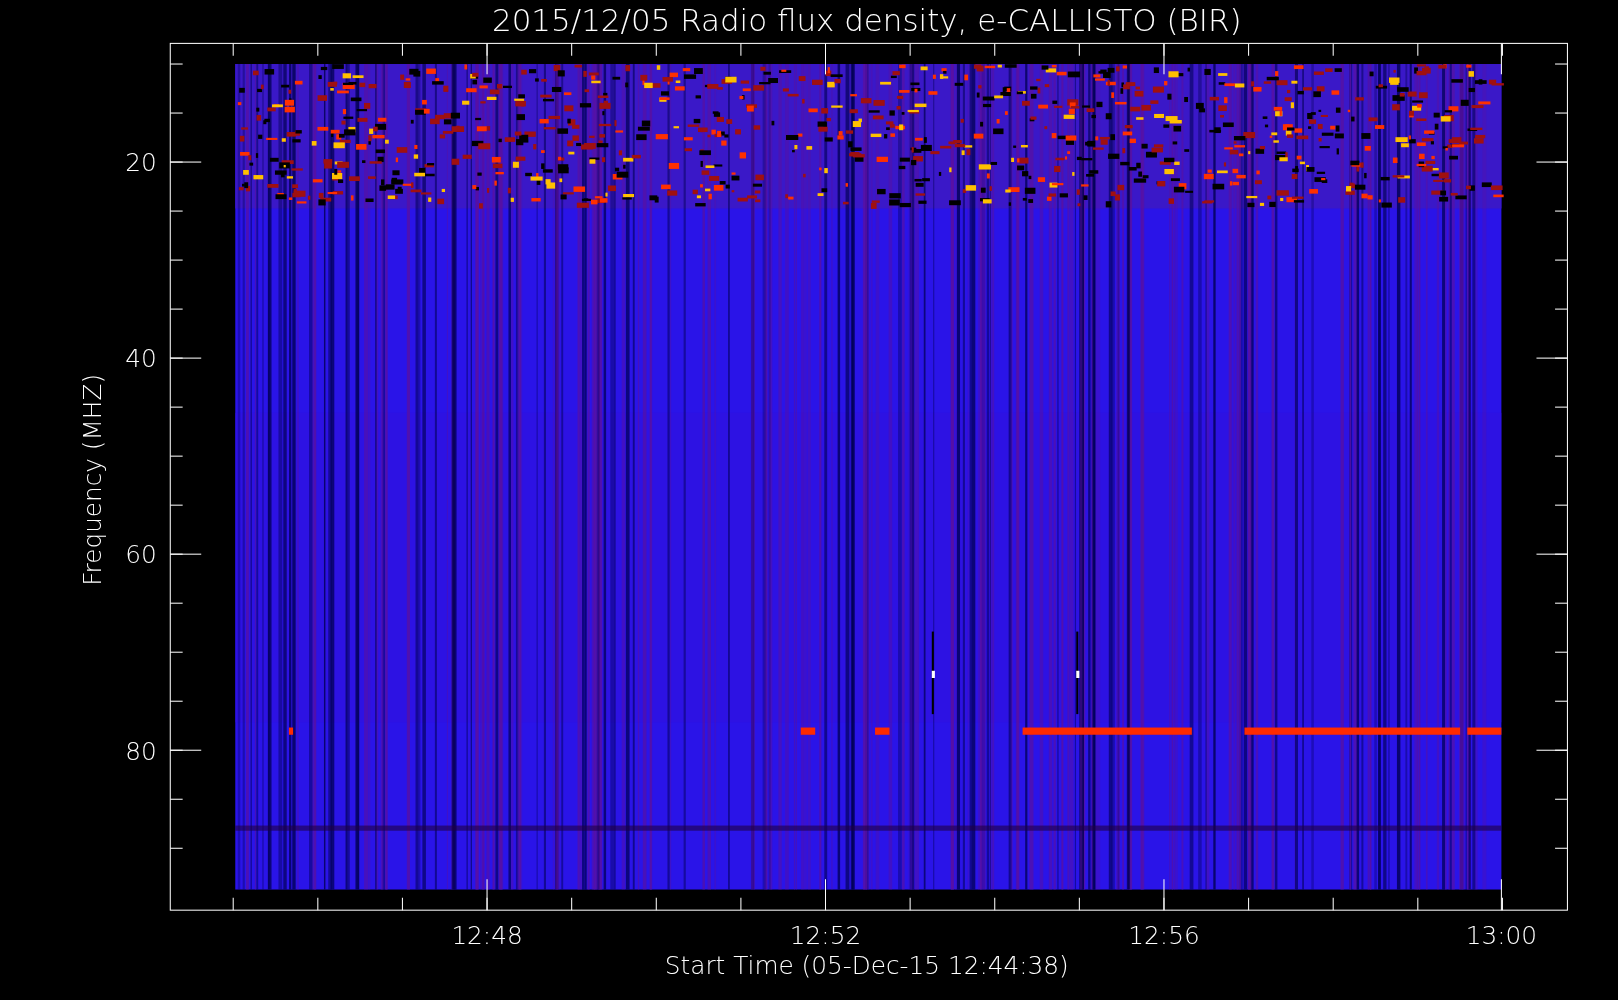 The image size is (1618, 1000). Describe the element at coordinates (93, 479) in the screenshot. I see `y-axis-label: Frequency (MHZ)` at that location.